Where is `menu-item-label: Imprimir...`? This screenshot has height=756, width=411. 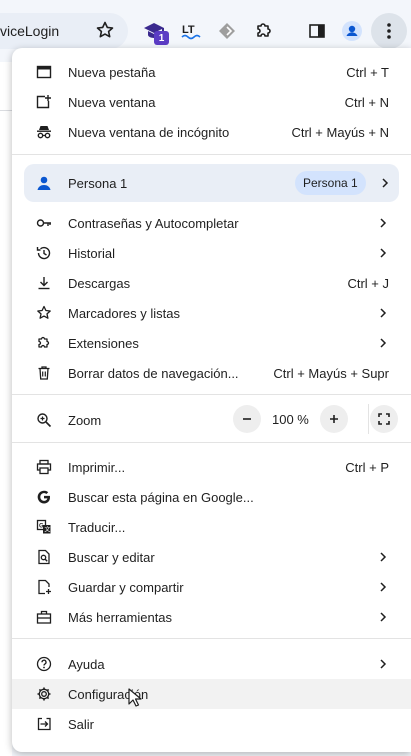
menu-item-label: Imprimir... is located at coordinates (97, 467).